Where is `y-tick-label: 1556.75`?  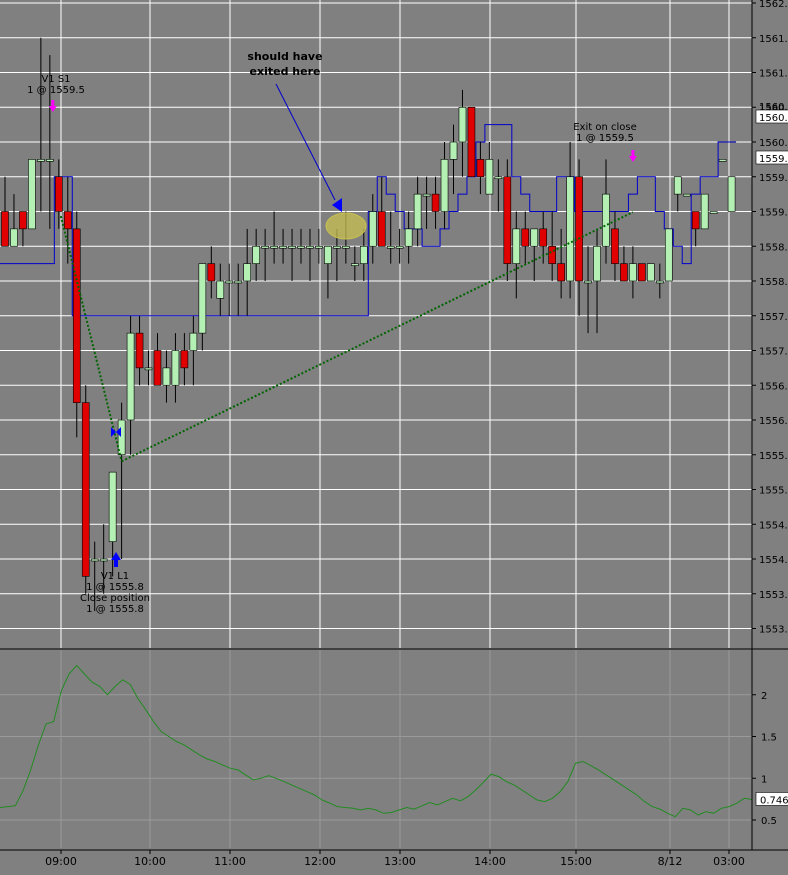
y-tick-label: 1556.75 is located at coordinates (773, 386).